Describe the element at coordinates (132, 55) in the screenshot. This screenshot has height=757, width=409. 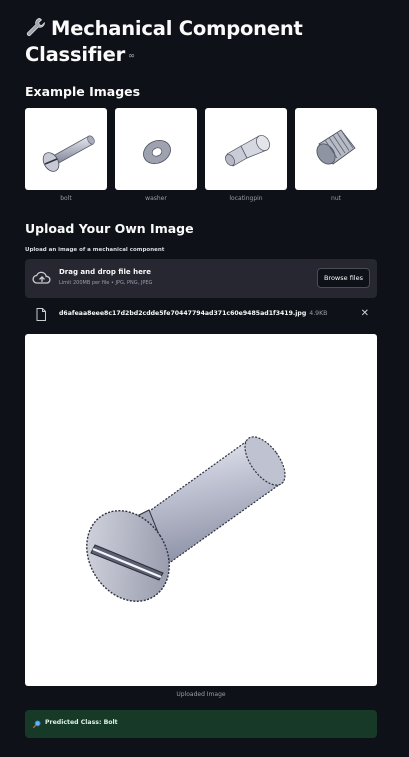
I see `link-anchor-icon: ∞` at that location.